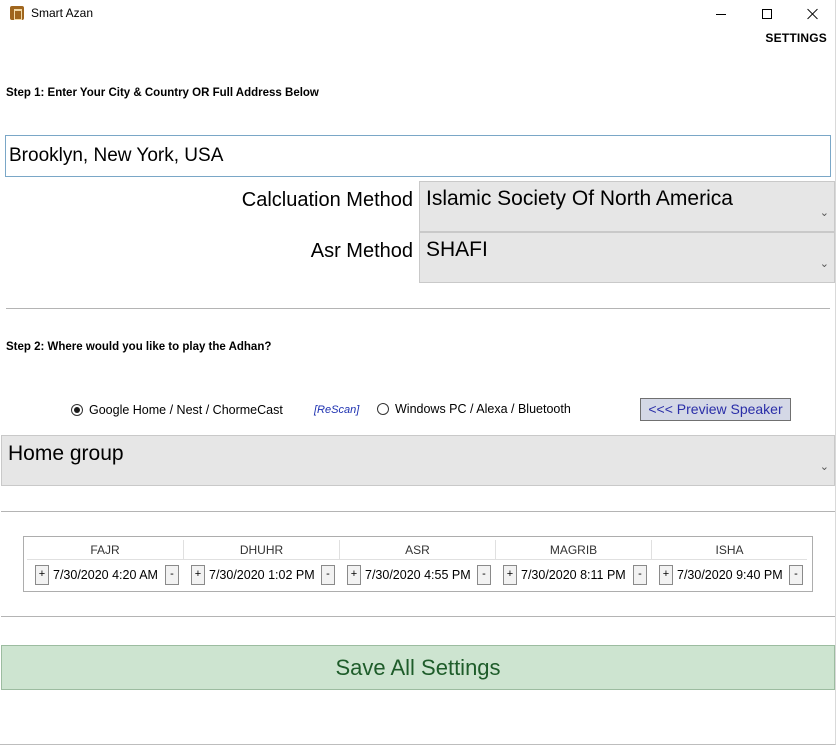 This screenshot has height=745, width=836. What do you see at coordinates (796, 38) in the screenshot?
I see `settings-link: SETTINGS` at bounding box center [796, 38].